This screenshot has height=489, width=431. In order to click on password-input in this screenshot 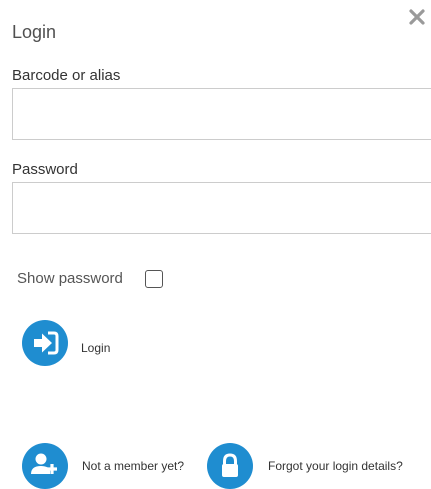, I will do `click(221, 208)`.